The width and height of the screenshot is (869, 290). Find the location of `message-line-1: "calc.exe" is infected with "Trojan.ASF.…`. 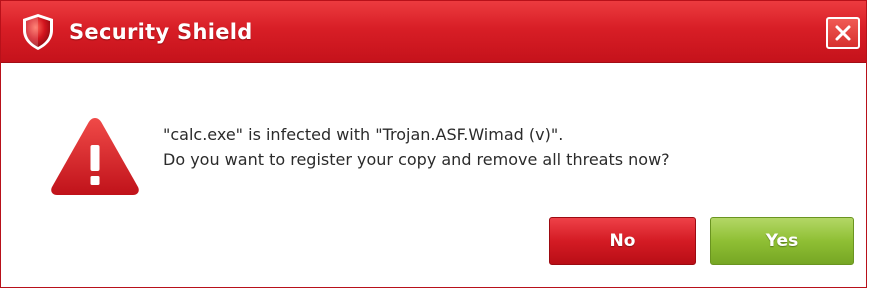

message-line-1: "calc.exe" is infected with "Trojan.ASF.… is located at coordinates (363, 134).